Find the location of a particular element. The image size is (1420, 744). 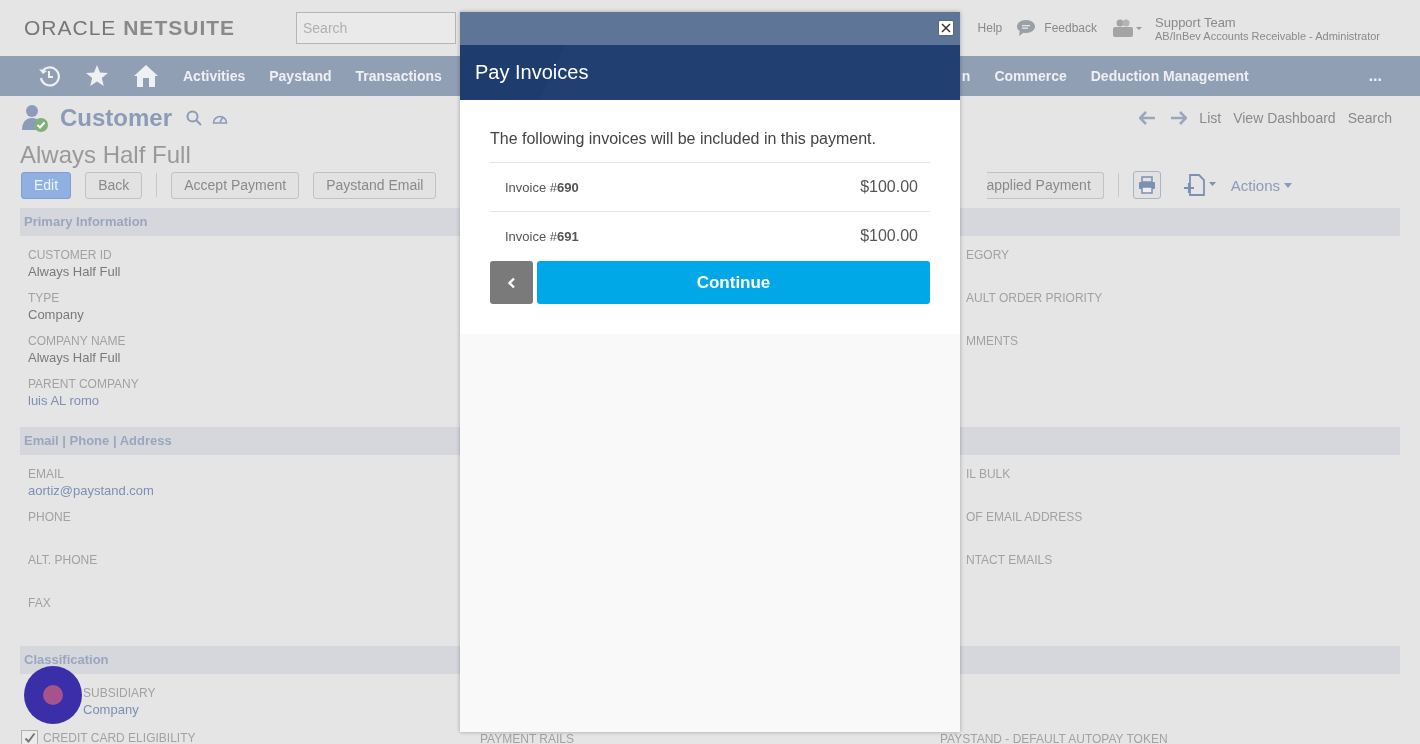

field-label: NTACT EMAILS is located at coordinates (1010, 560).